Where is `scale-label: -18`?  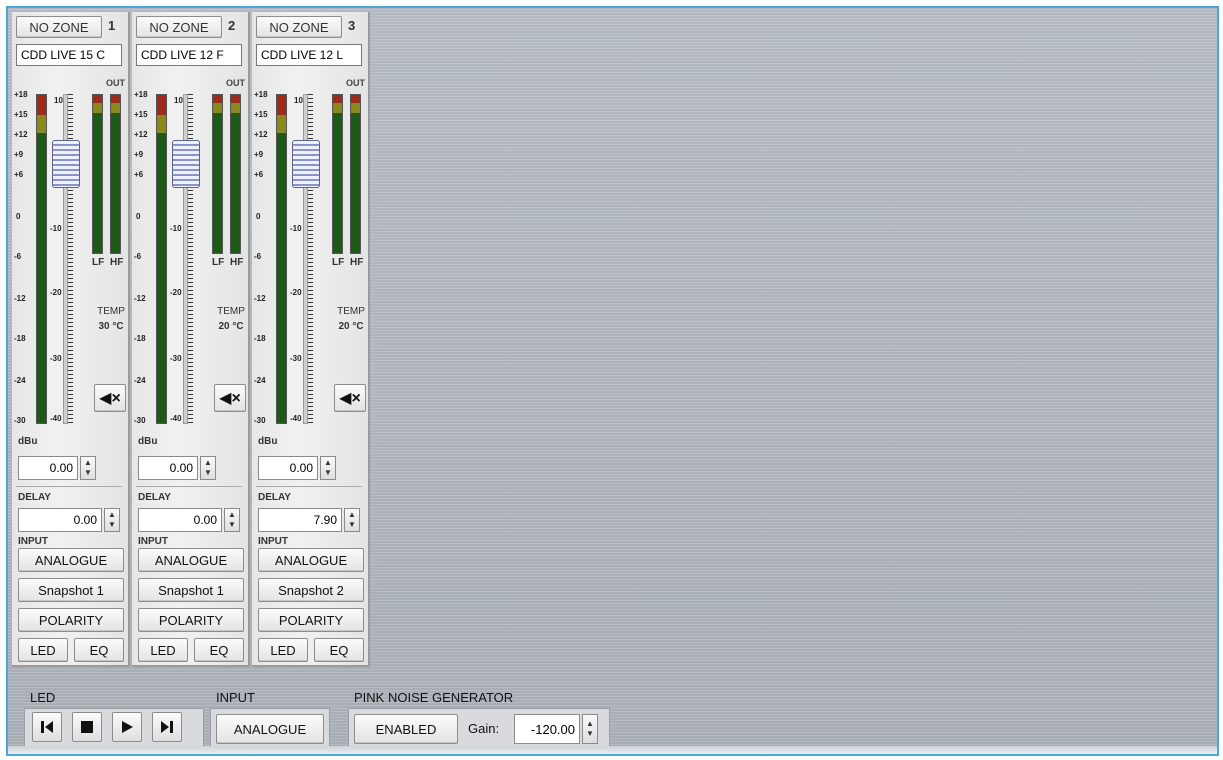 scale-label: -18 is located at coordinates (20, 338).